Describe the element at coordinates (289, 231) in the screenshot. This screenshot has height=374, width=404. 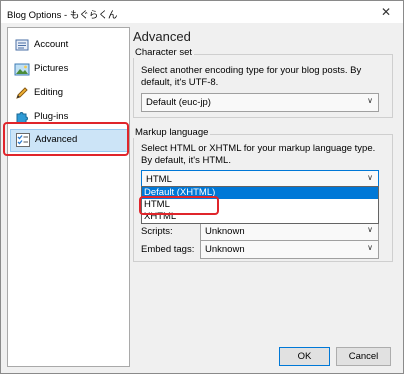
I see `scripts-select: Unknown ∨` at that location.